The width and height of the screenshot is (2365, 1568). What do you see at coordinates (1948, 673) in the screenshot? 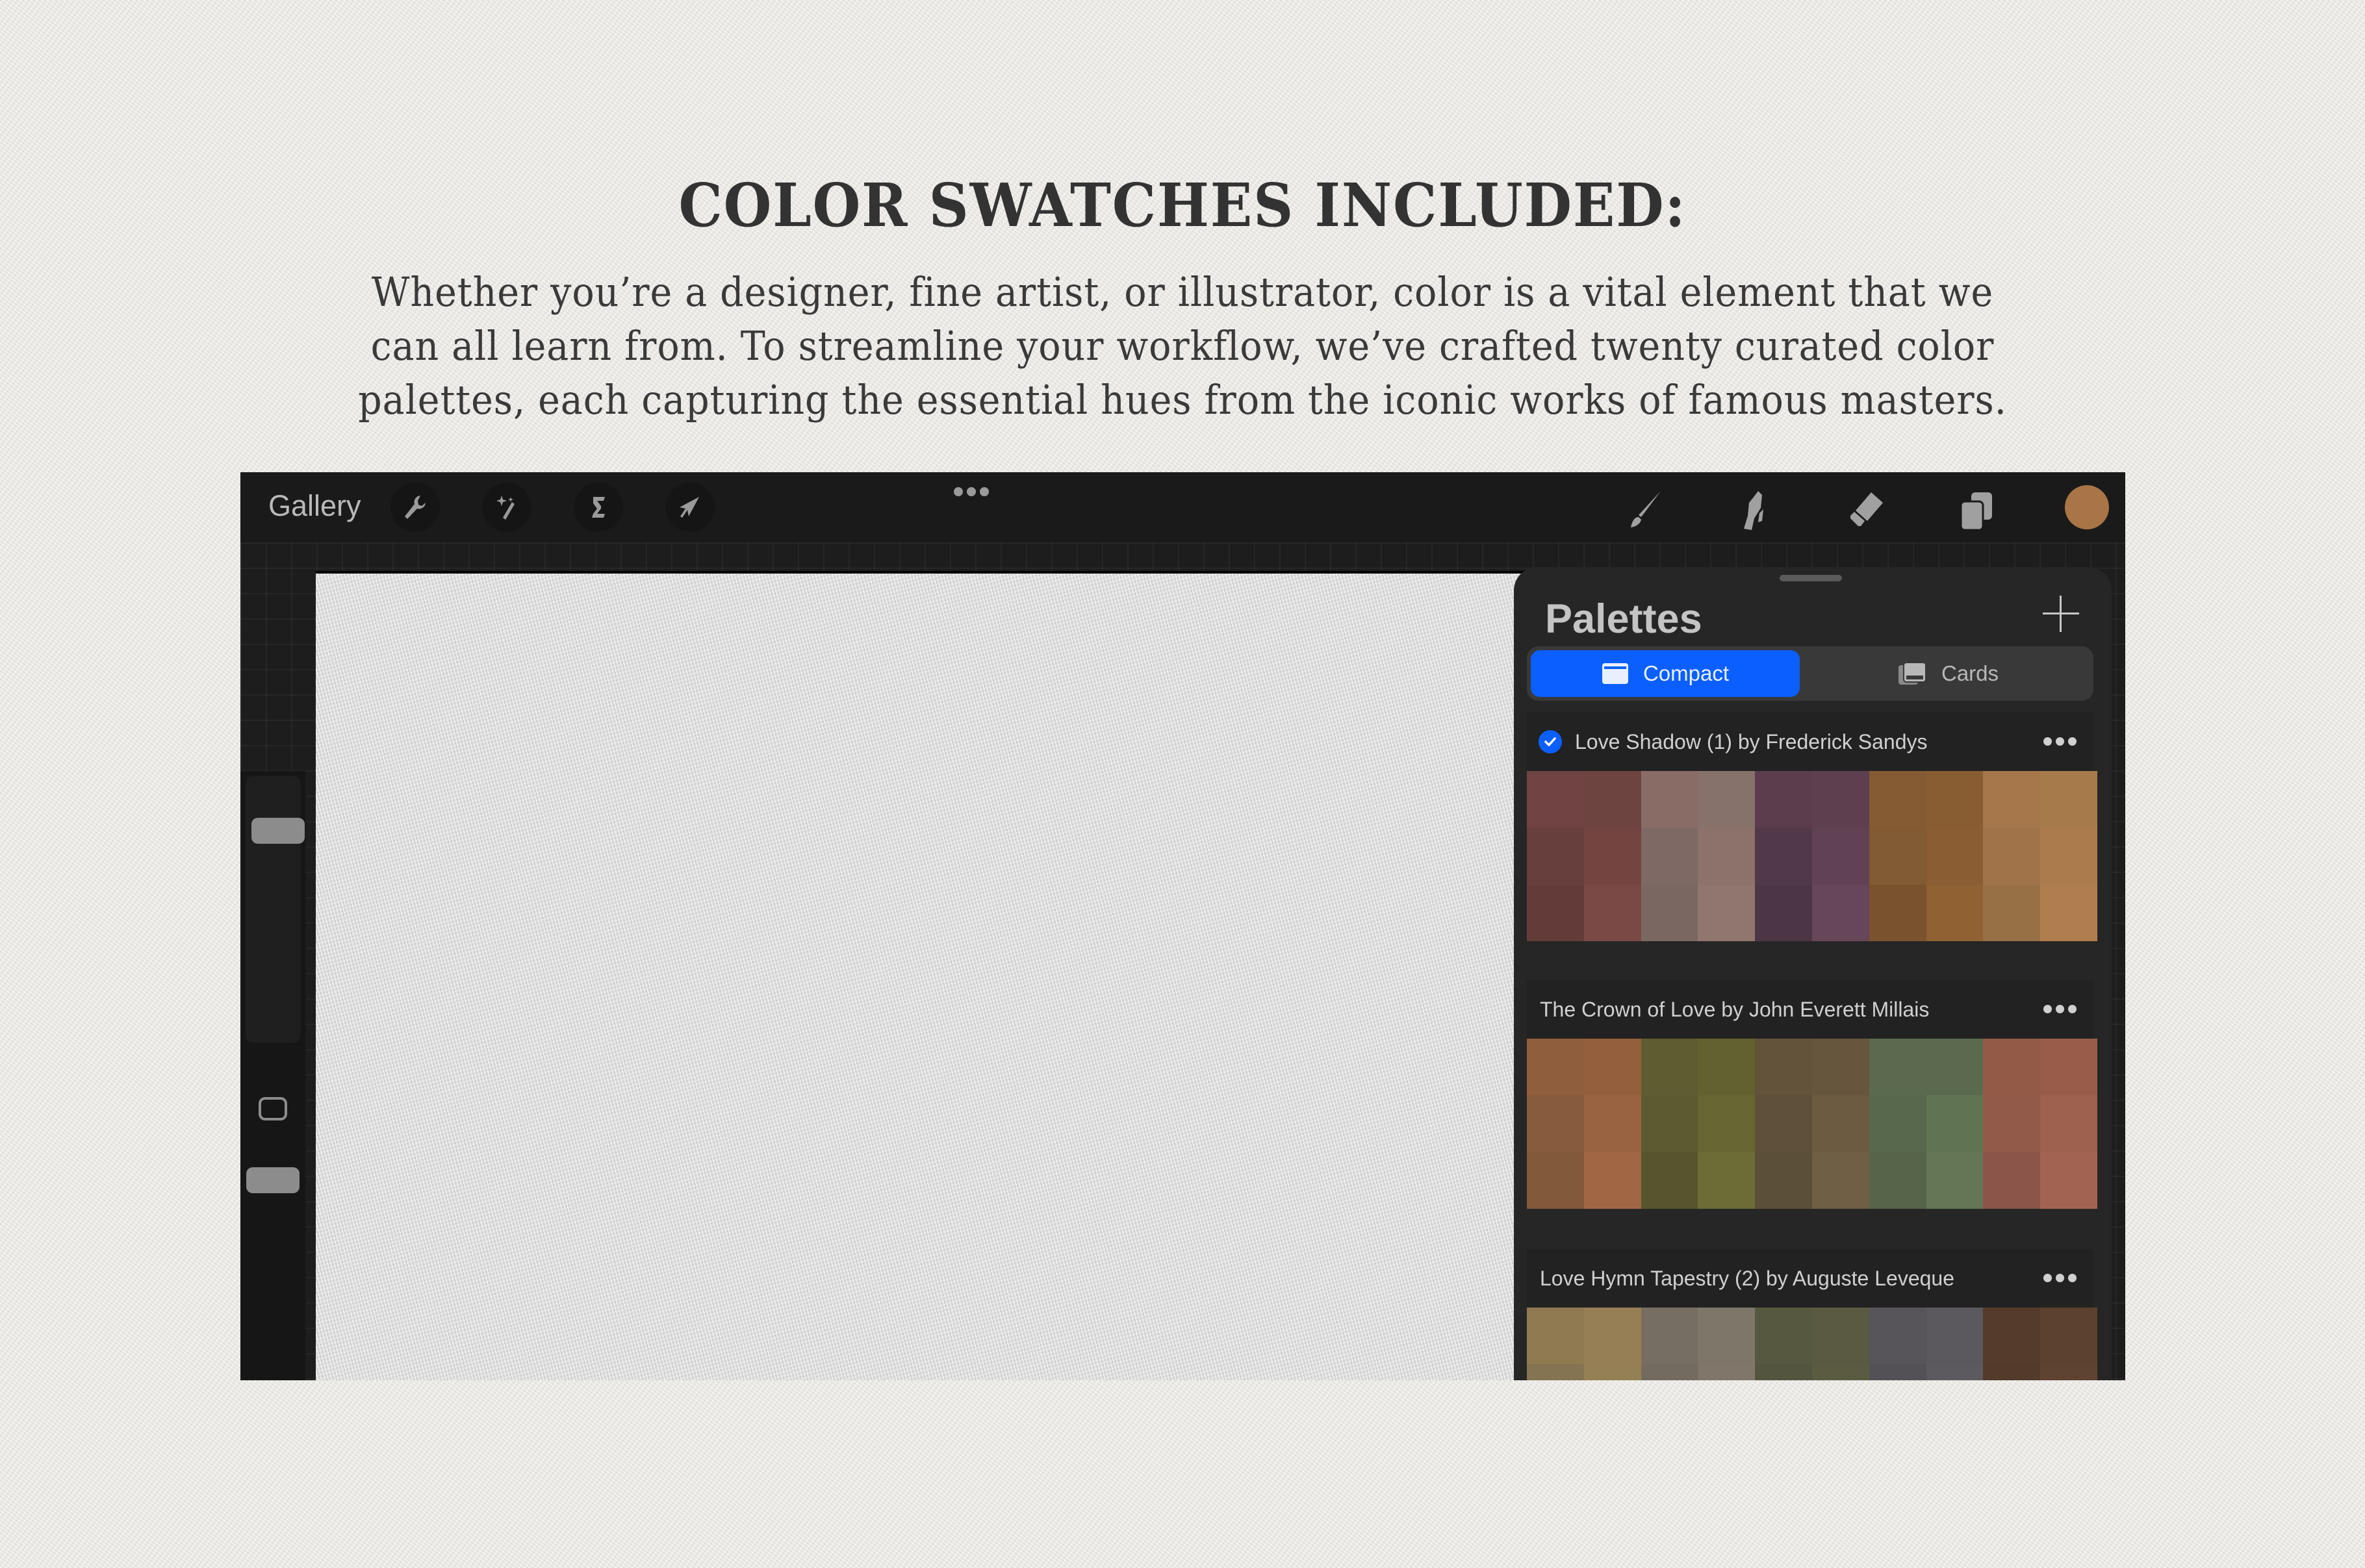
I see `tab-cards: Cards` at bounding box center [1948, 673].